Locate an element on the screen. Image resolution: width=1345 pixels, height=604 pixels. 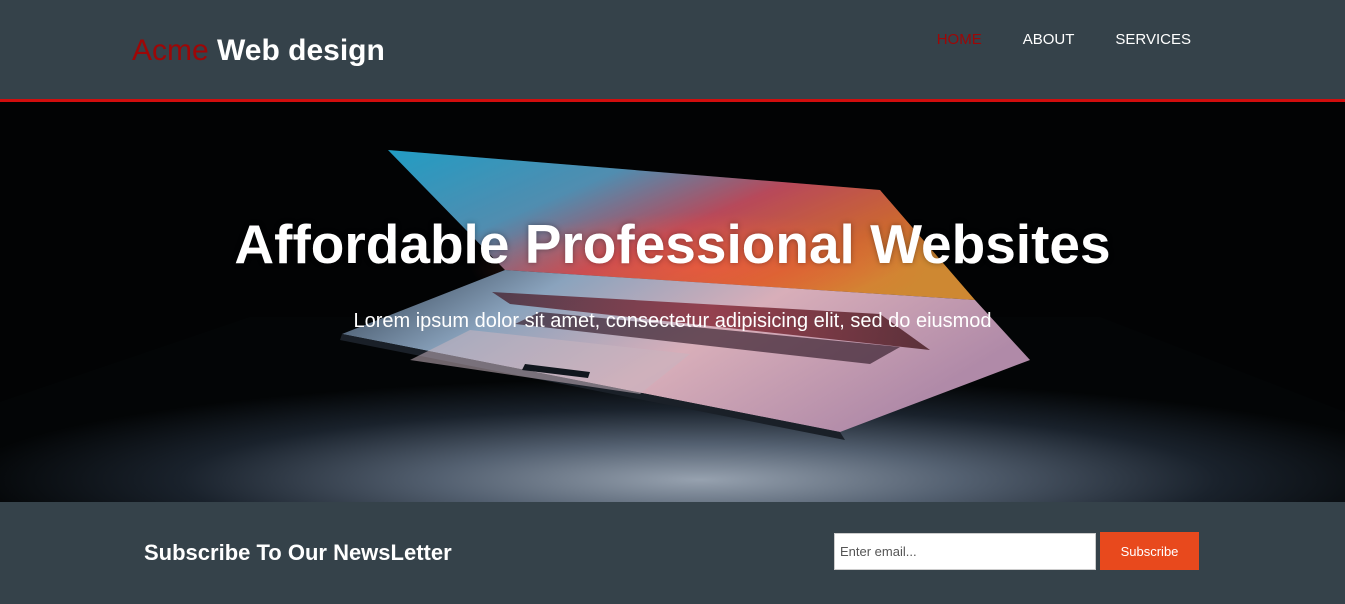
nav-link-services: SERVICES is located at coordinates (1153, 40).